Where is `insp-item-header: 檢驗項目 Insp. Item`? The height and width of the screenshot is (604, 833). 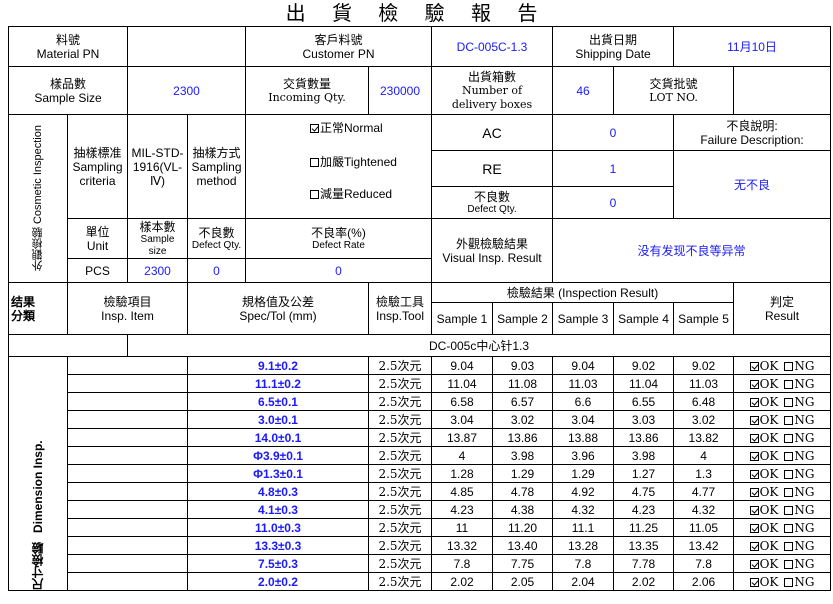 insp-item-header: 檢驗項目 Insp. Item is located at coordinates (127, 308).